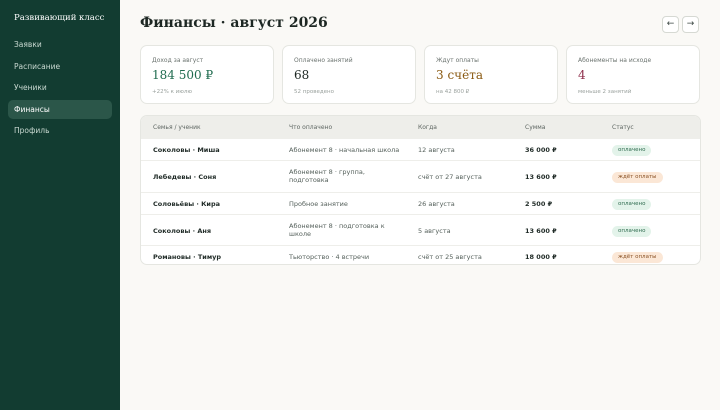 This screenshot has width=720, height=410. Describe the element at coordinates (178, 60) in the screenshot. I see `card-label: Доход за август` at that location.